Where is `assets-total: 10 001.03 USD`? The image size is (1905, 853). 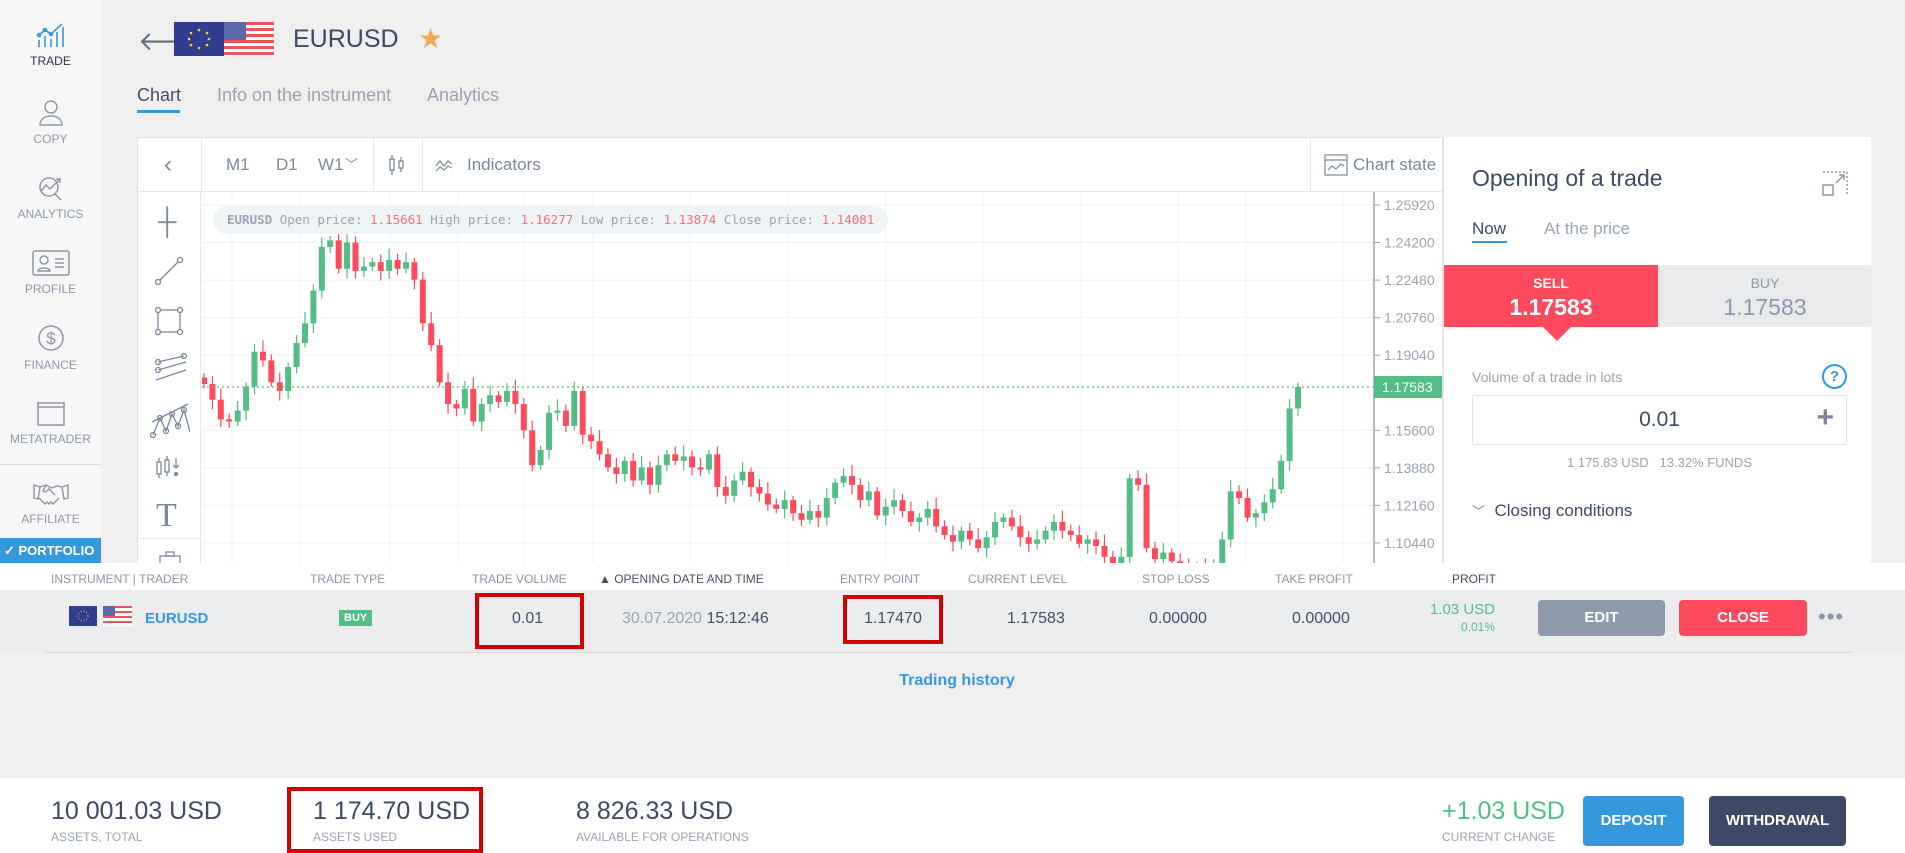
assets-total: 10 001.03 USD is located at coordinates (136, 811).